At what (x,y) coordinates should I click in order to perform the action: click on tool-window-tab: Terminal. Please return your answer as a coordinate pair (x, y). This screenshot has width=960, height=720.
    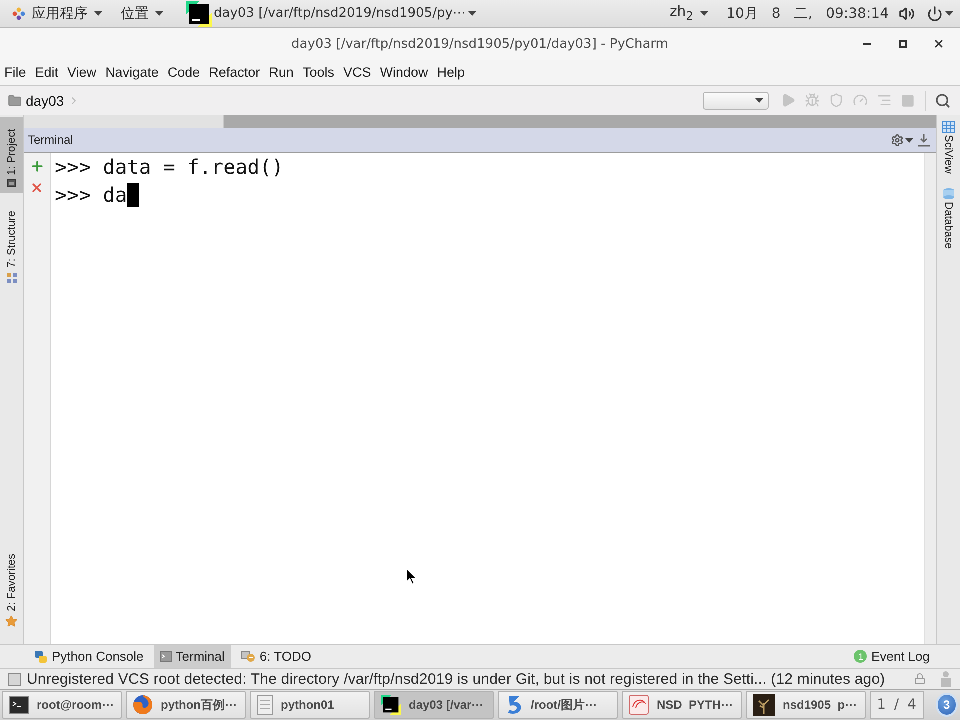
    Looking at the image, I should click on (192, 656).